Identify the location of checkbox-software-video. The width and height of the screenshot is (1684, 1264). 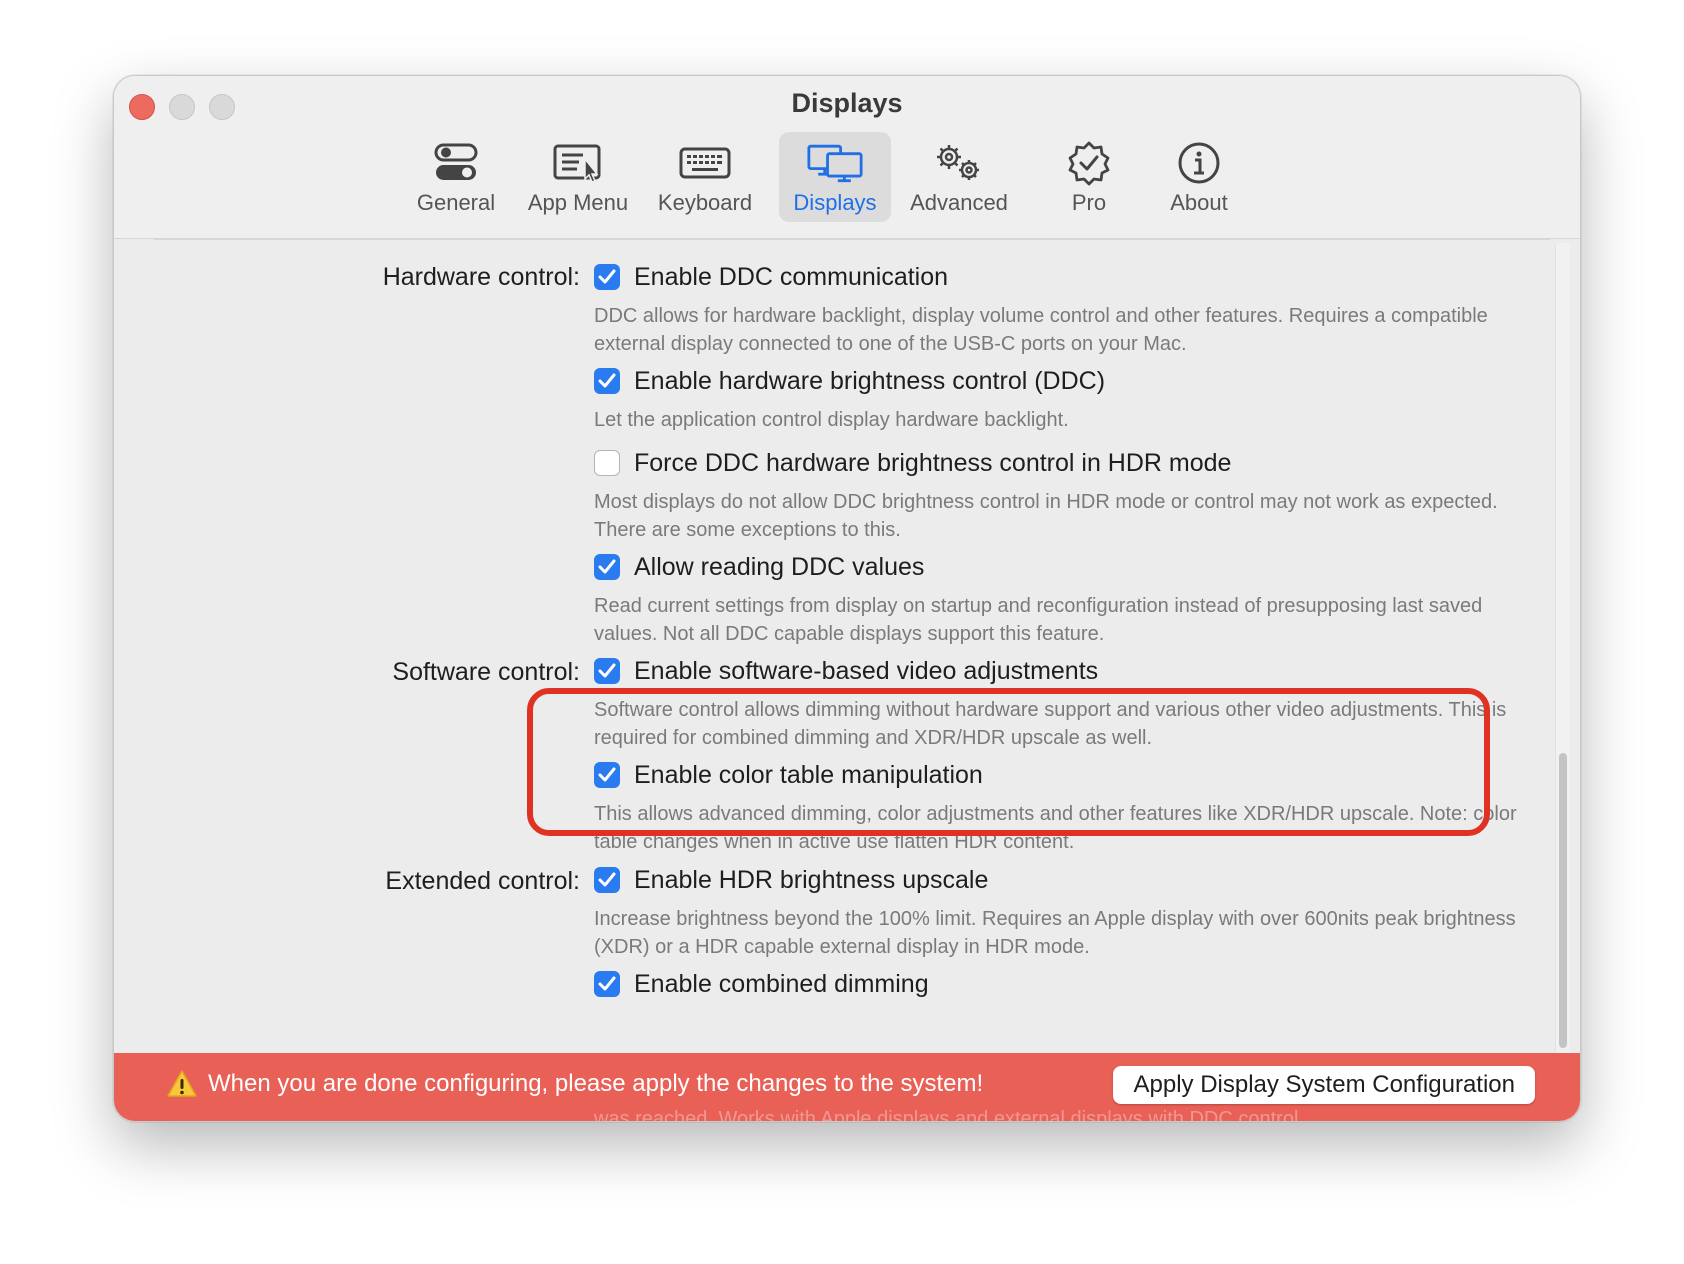
(607, 671).